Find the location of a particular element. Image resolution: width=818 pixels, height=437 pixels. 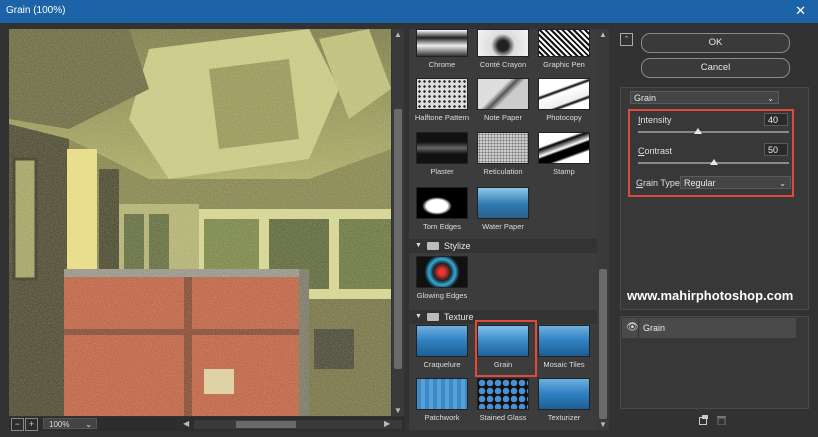

filter-stamp: Stamp is located at coordinates (564, 154).